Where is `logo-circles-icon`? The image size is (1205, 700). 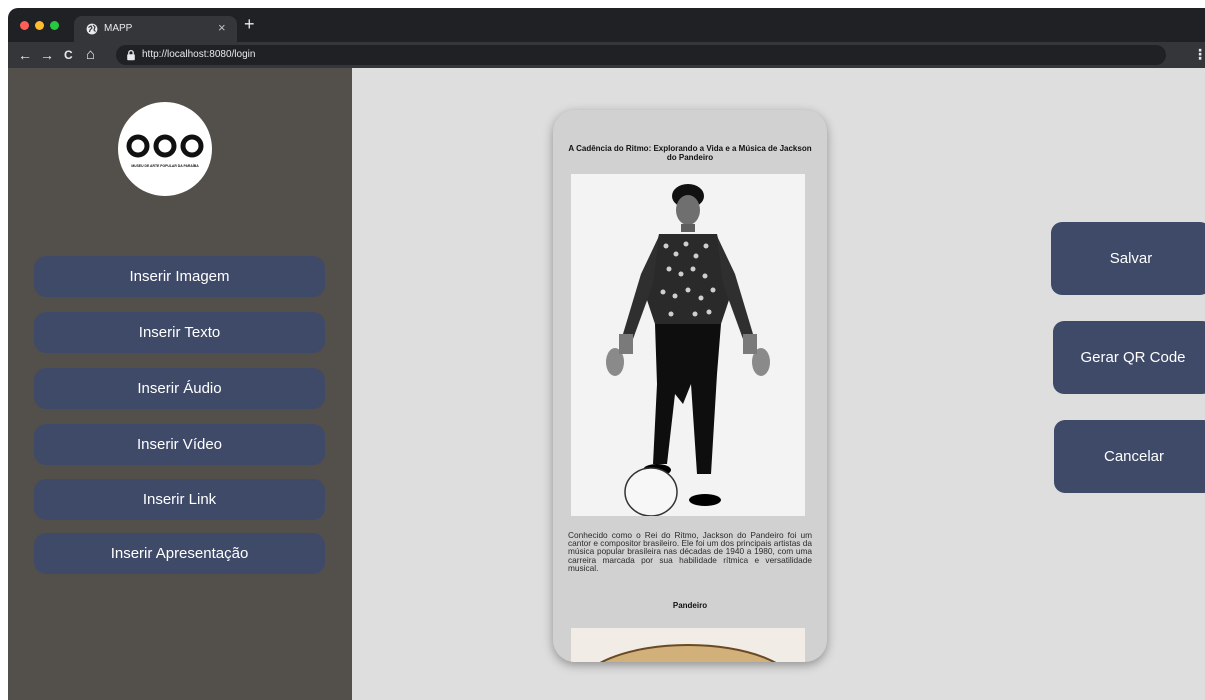
logo-circles-icon is located at coordinates (165, 146).